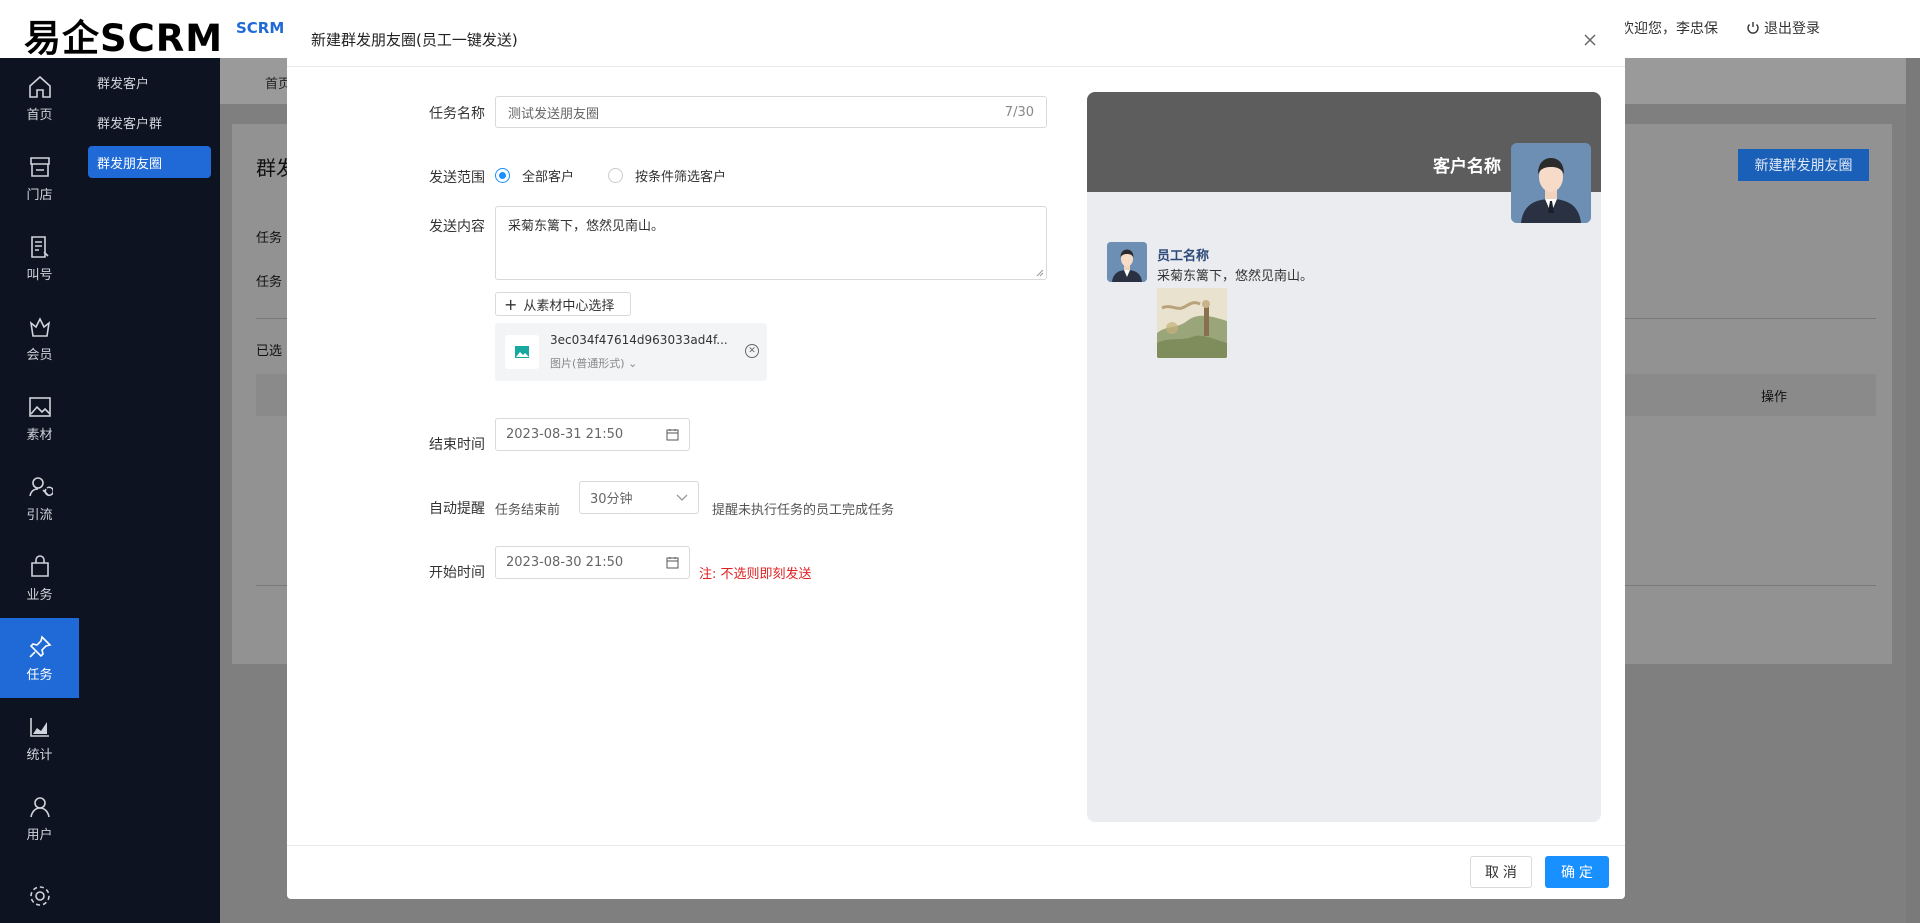 The height and width of the screenshot is (923, 1920). I want to click on start-time-picker: 2023-08-30 21:50, so click(592, 562).